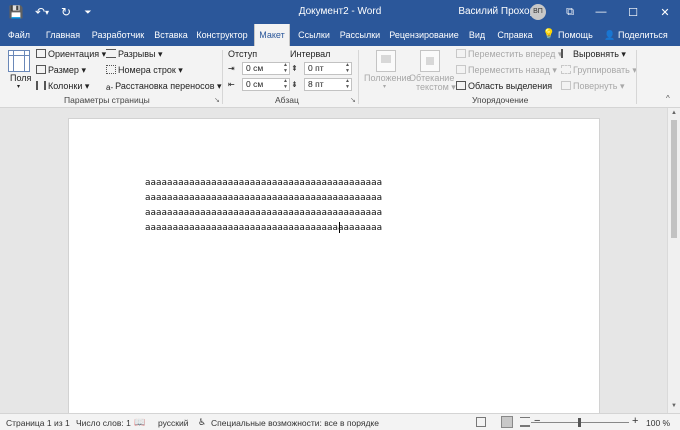 The image size is (680, 430). I want to click on line-numbers-button: Номера строк ▾, so click(144, 70).